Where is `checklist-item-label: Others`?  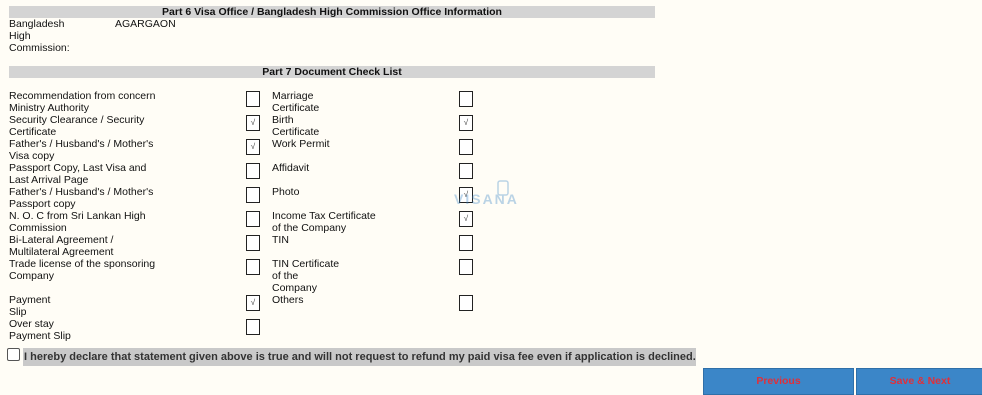 checklist-item-label: Others is located at coordinates (288, 300).